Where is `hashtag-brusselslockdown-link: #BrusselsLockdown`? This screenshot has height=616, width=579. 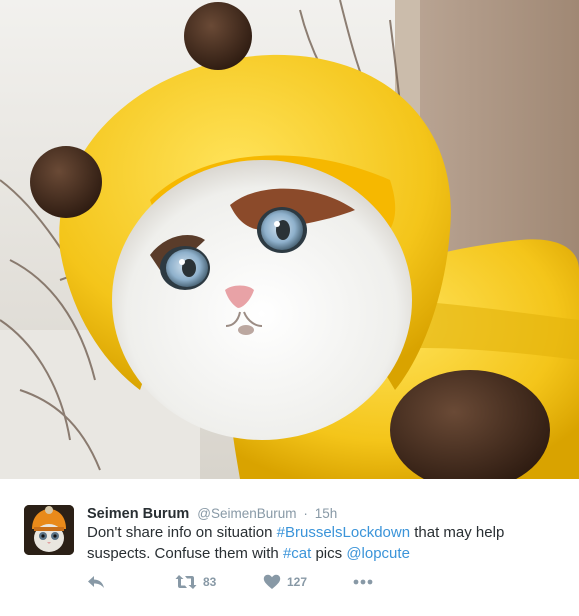
hashtag-brusselslockdown-link: #BrusselsLockdown is located at coordinates (343, 532).